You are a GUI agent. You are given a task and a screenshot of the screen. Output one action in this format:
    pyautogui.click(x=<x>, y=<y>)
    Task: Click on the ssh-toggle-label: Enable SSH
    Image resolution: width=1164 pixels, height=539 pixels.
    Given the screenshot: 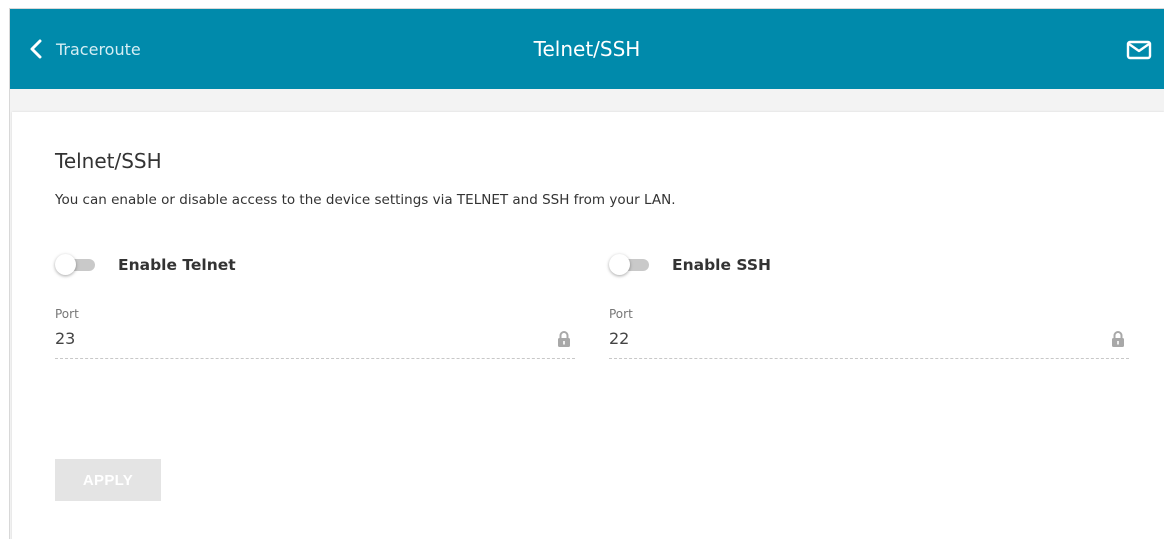 What is the action you would take?
    pyautogui.click(x=722, y=265)
    